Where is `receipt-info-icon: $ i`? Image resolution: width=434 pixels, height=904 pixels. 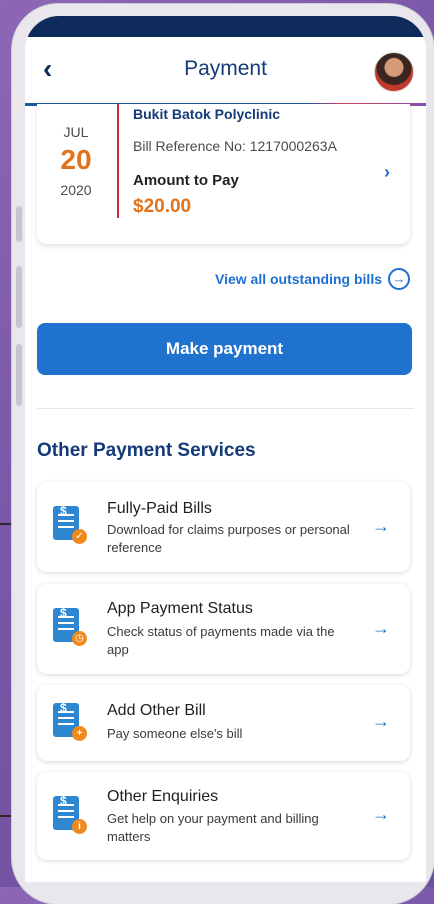 receipt-info-icon: $ i is located at coordinates (71, 815).